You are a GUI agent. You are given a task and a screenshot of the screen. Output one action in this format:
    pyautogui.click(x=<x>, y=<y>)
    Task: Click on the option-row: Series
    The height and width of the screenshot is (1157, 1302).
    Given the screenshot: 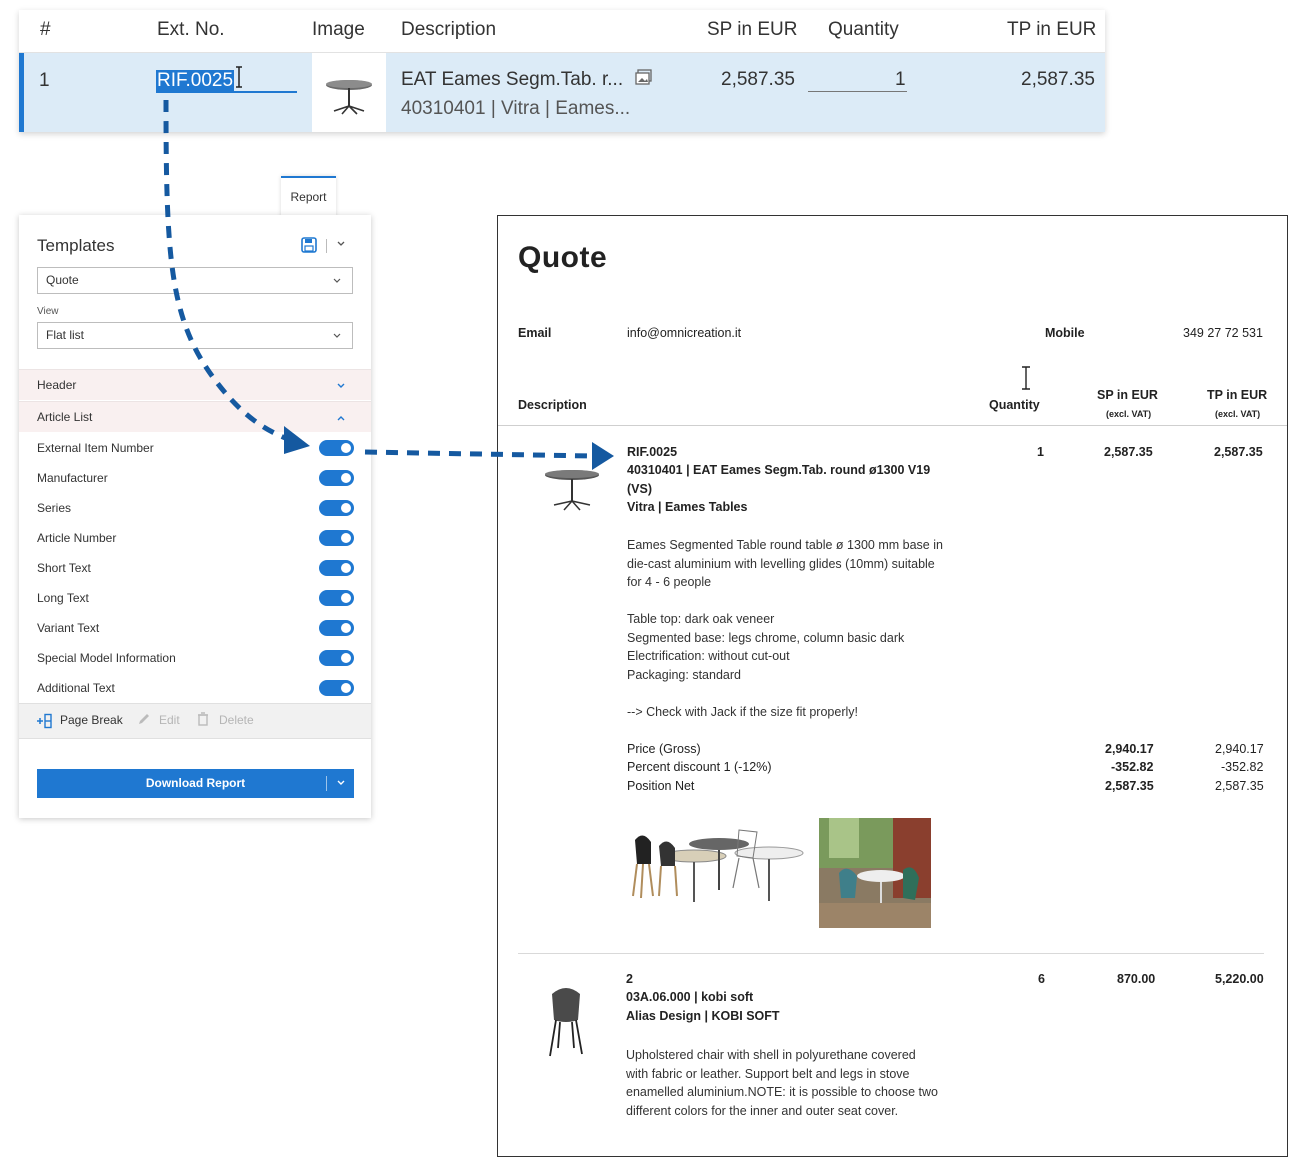 What is the action you would take?
    pyautogui.click(x=195, y=509)
    